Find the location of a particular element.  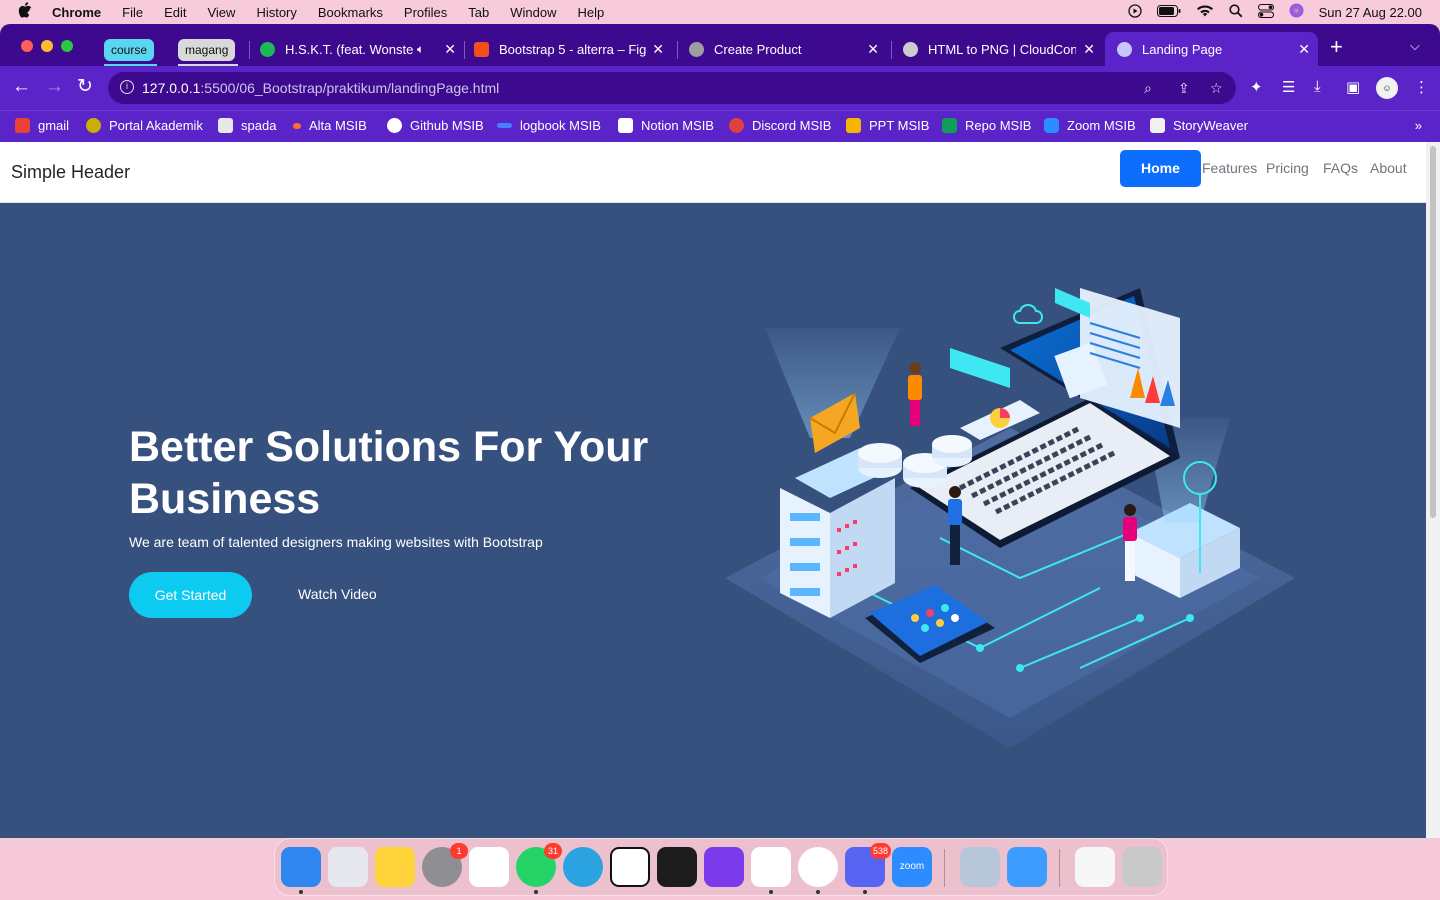

bookmark-logbook-msib: logbook MSIB is located at coordinates (549, 125).